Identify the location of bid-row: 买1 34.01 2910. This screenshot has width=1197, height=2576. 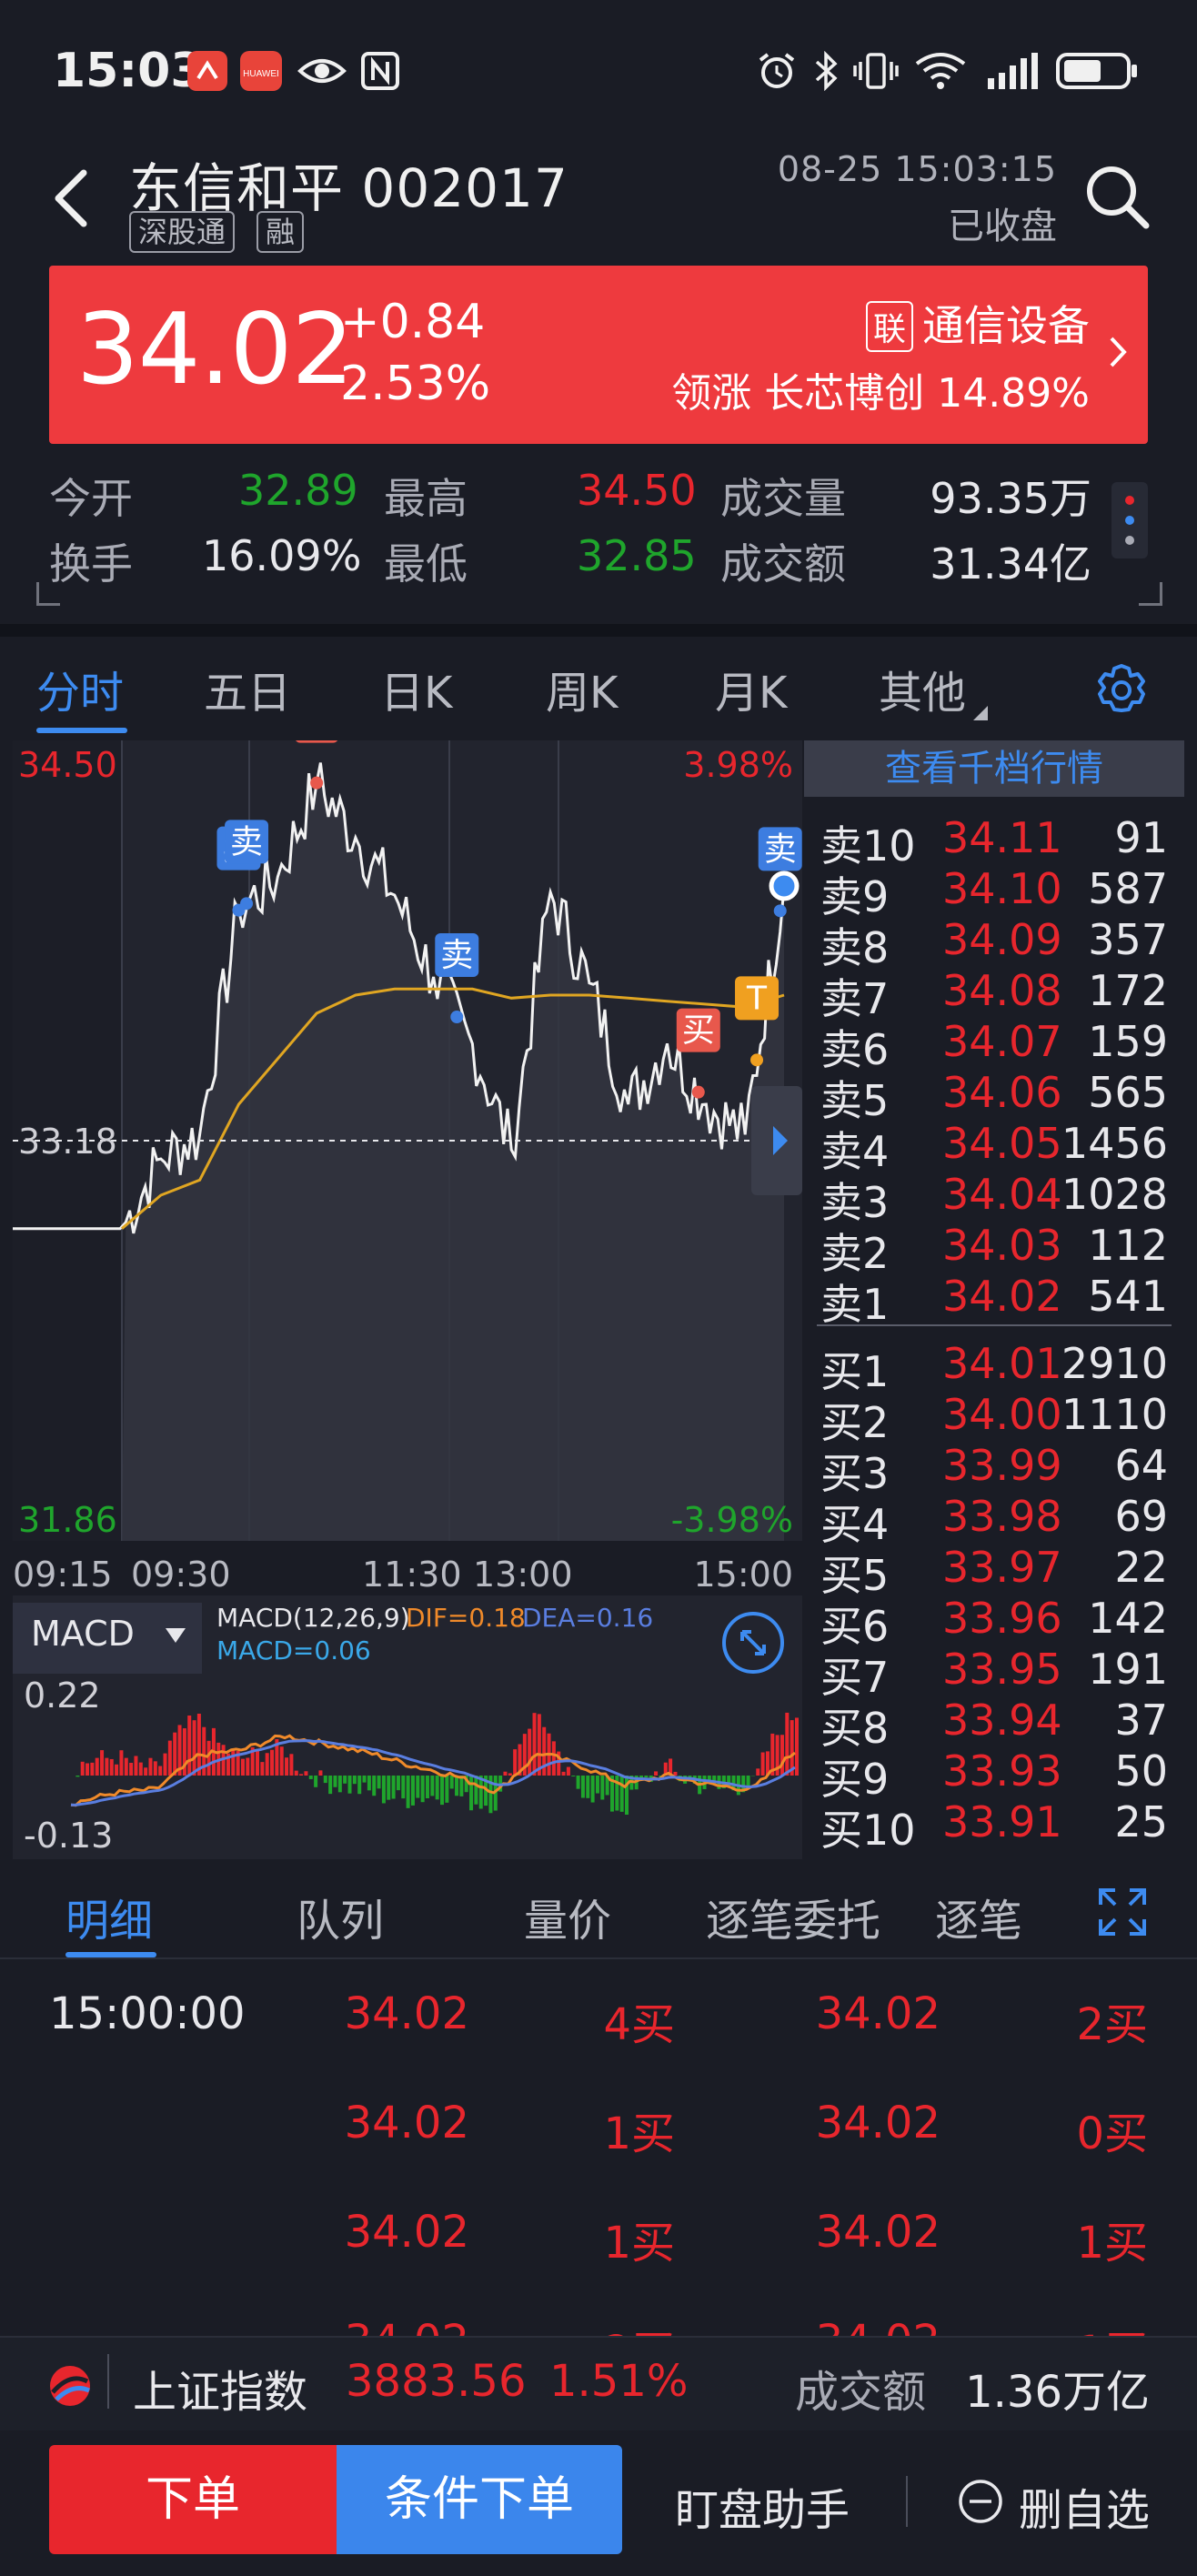
(994, 1367).